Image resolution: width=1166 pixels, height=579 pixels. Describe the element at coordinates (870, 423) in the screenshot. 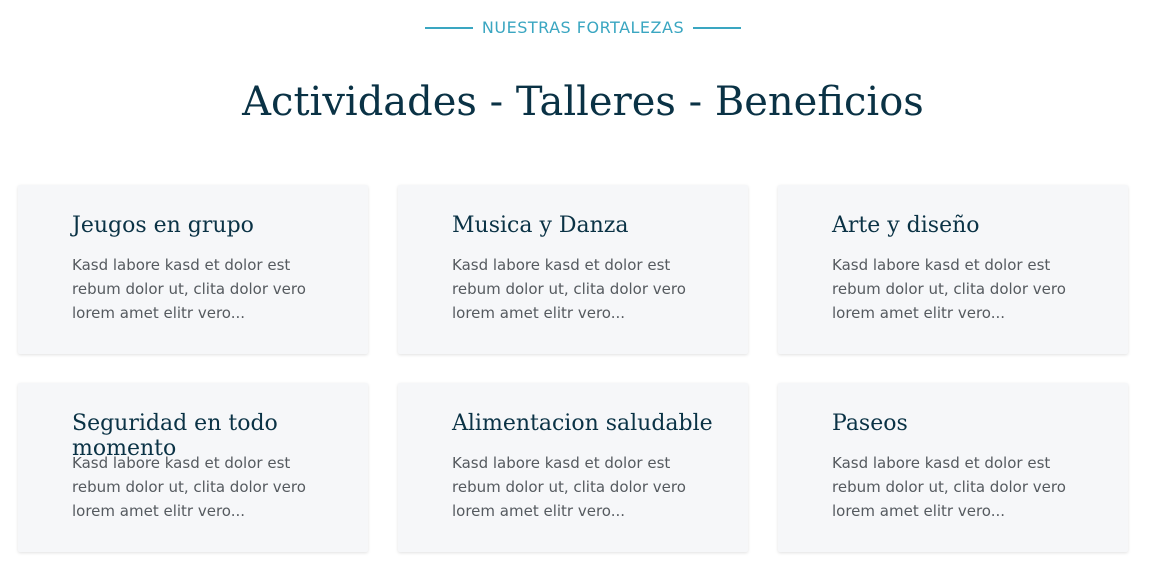

I see `feature-card-title: Paseos` at that location.